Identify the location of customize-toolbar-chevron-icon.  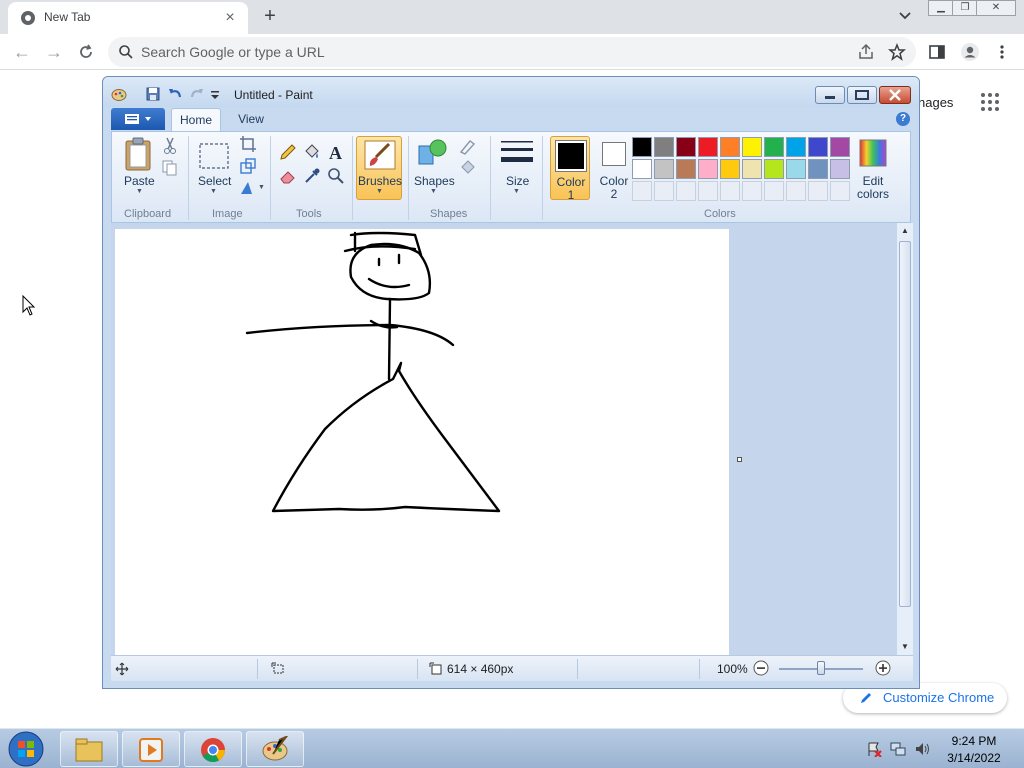
(215, 94).